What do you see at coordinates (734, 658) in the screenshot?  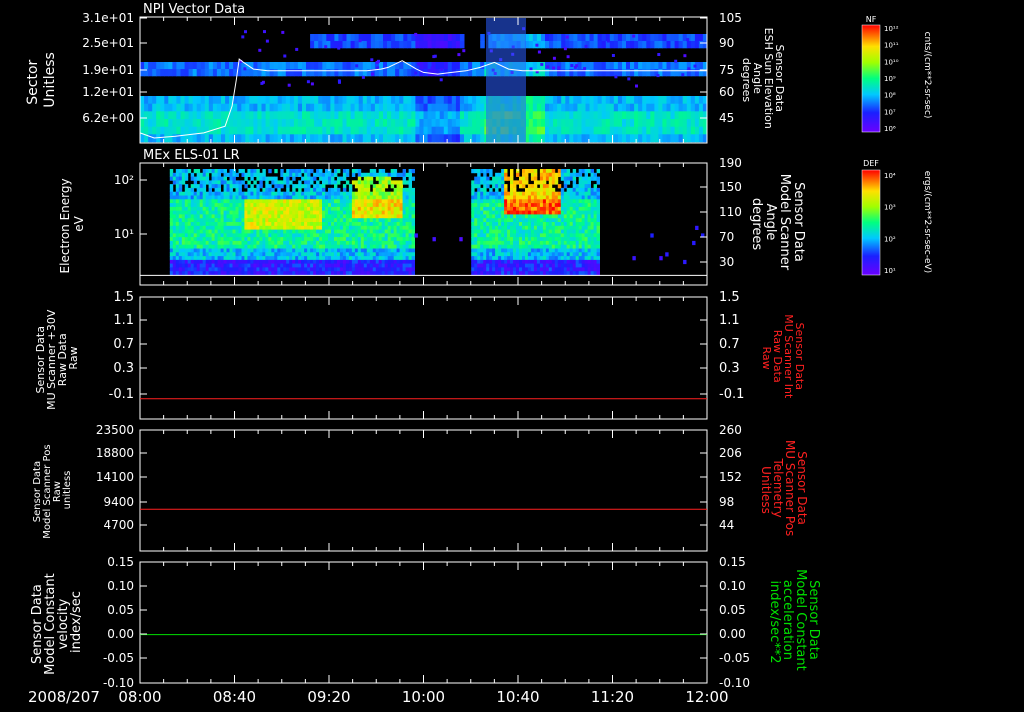 I see `right-tick-label: -0.05` at bounding box center [734, 658].